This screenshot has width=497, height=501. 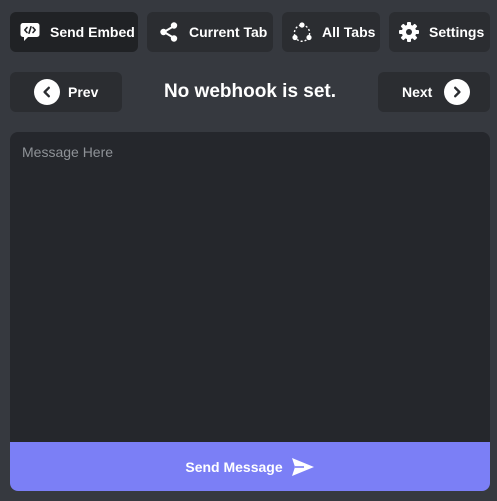 What do you see at coordinates (228, 32) in the screenshot?
I see `current-tab-label: Current Tab` at bounding box center [228, 32].